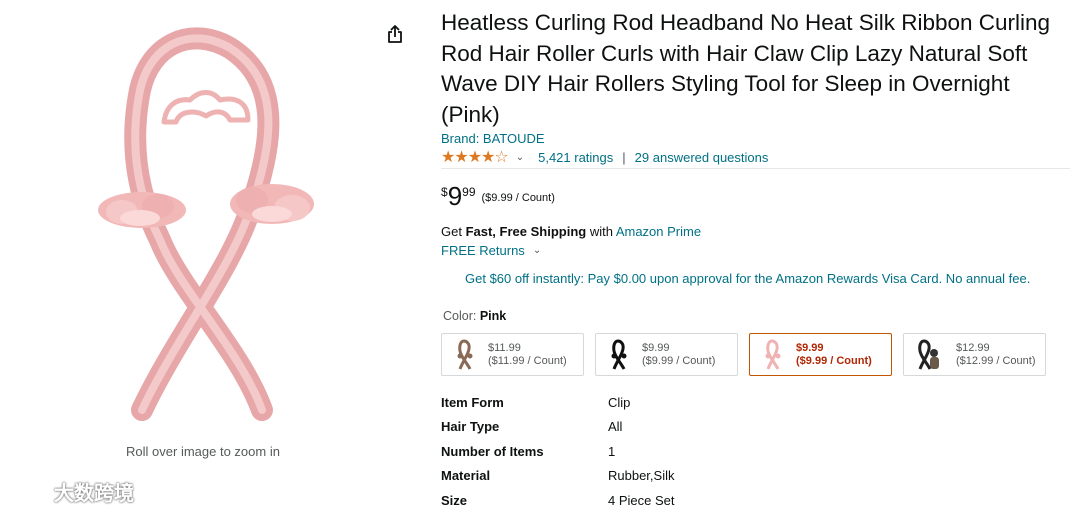  What do you see at coordinates (492, 451) in the screenshot?
I see `spec-key: Number of Items` at bounding box center [492, 451].